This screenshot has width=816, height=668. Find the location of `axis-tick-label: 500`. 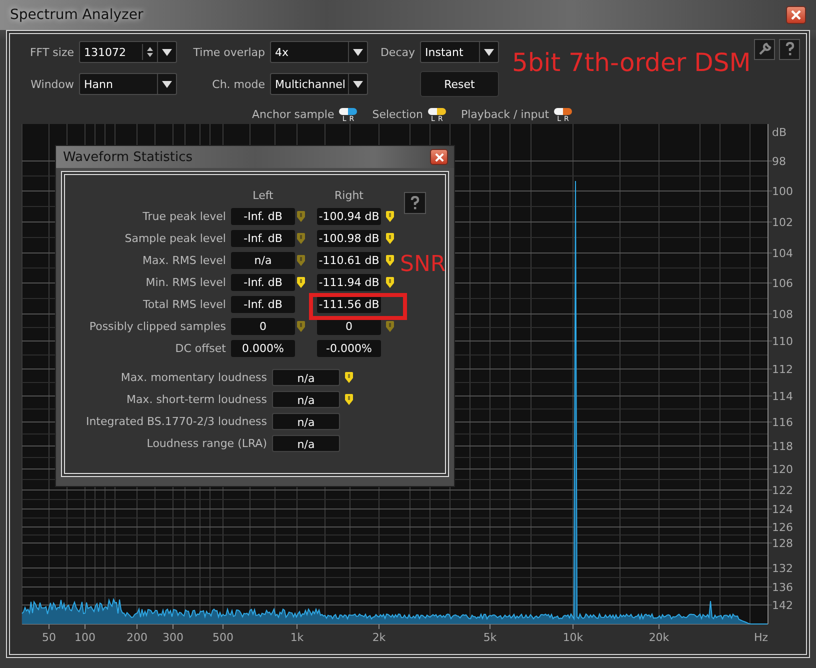

axis-tick-label: 500 is located at coordinates (223, 637).